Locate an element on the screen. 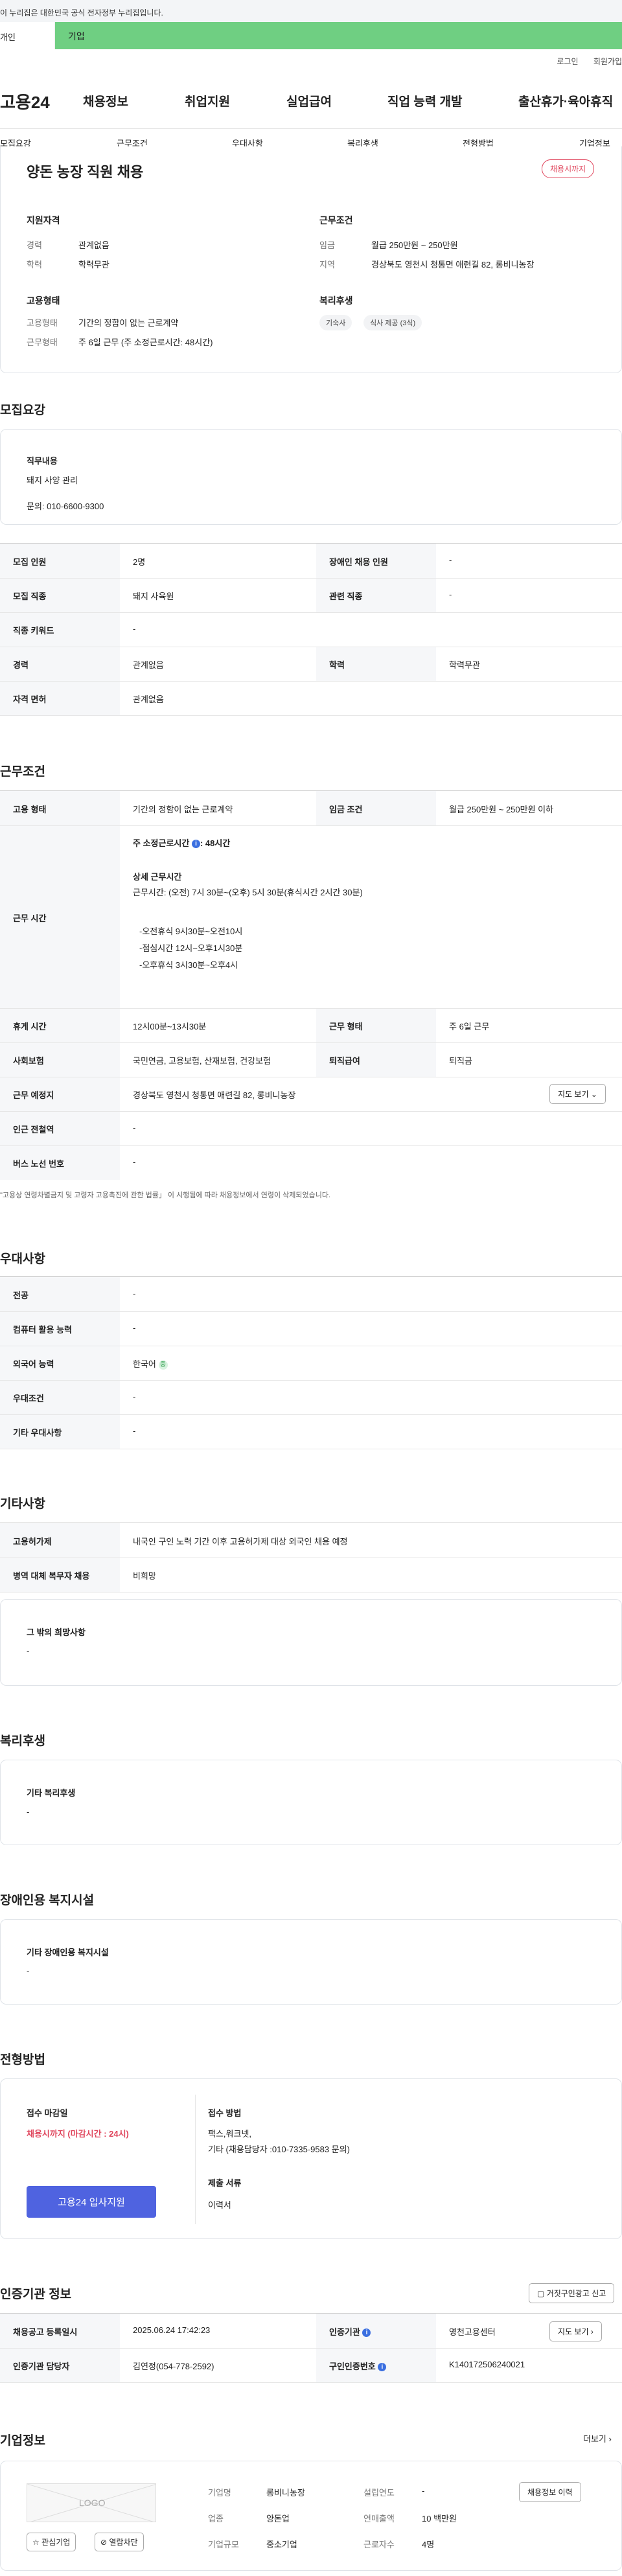 Image resolution: width=622 pixels, height=2576 pixels. industry-value: 양돈업 is located at coordinates (278, 2519).